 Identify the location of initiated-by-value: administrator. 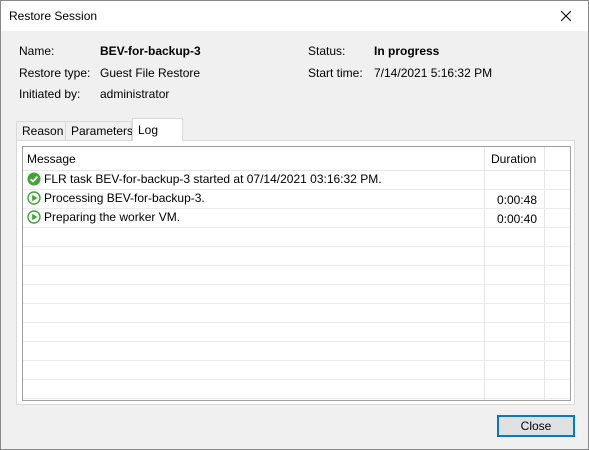
(135, 94).